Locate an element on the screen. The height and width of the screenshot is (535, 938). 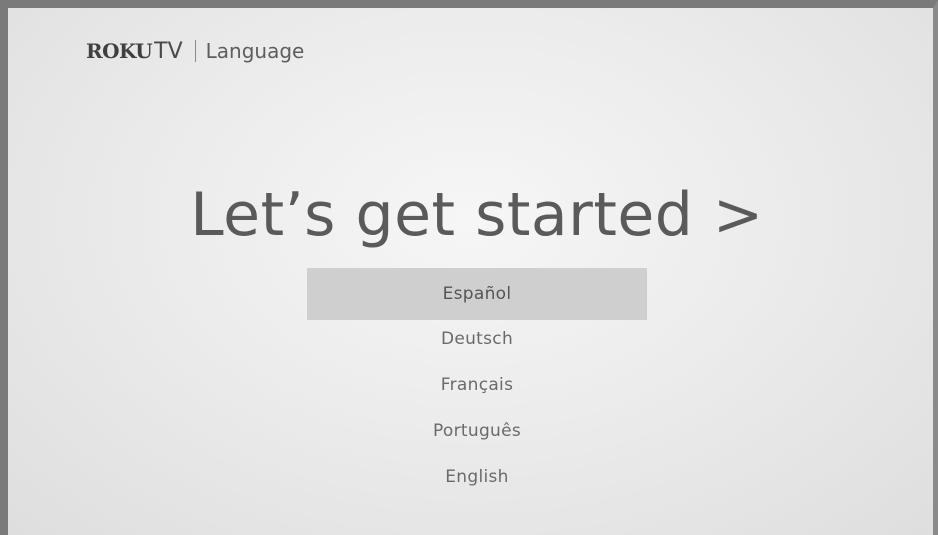
roku-logo-text: ROKU is located at coordinates (119, 50).